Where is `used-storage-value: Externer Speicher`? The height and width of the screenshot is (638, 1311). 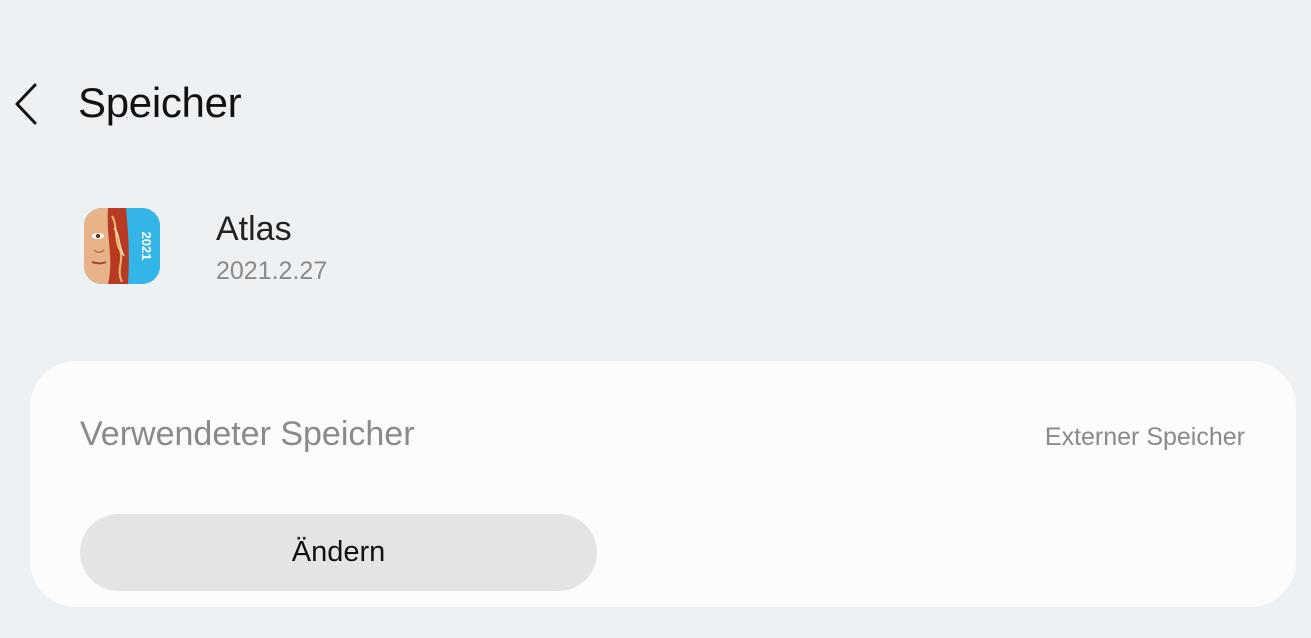 used-storage-value: Externer Speicher is located at coordinates (1144, 437).